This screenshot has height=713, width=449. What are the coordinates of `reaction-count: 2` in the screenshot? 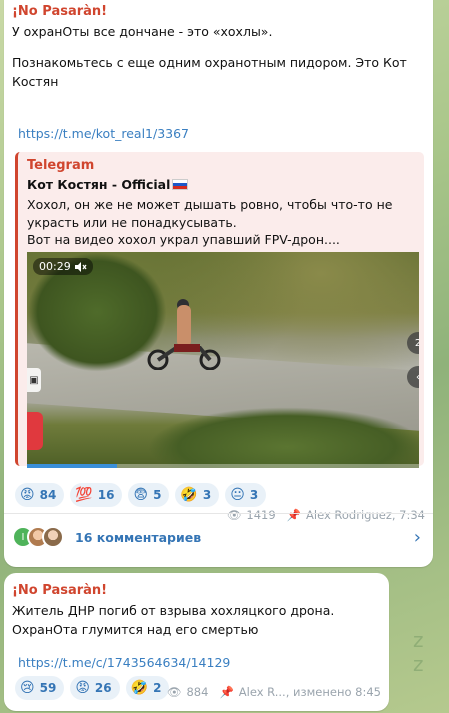 It's located at (157, 688).